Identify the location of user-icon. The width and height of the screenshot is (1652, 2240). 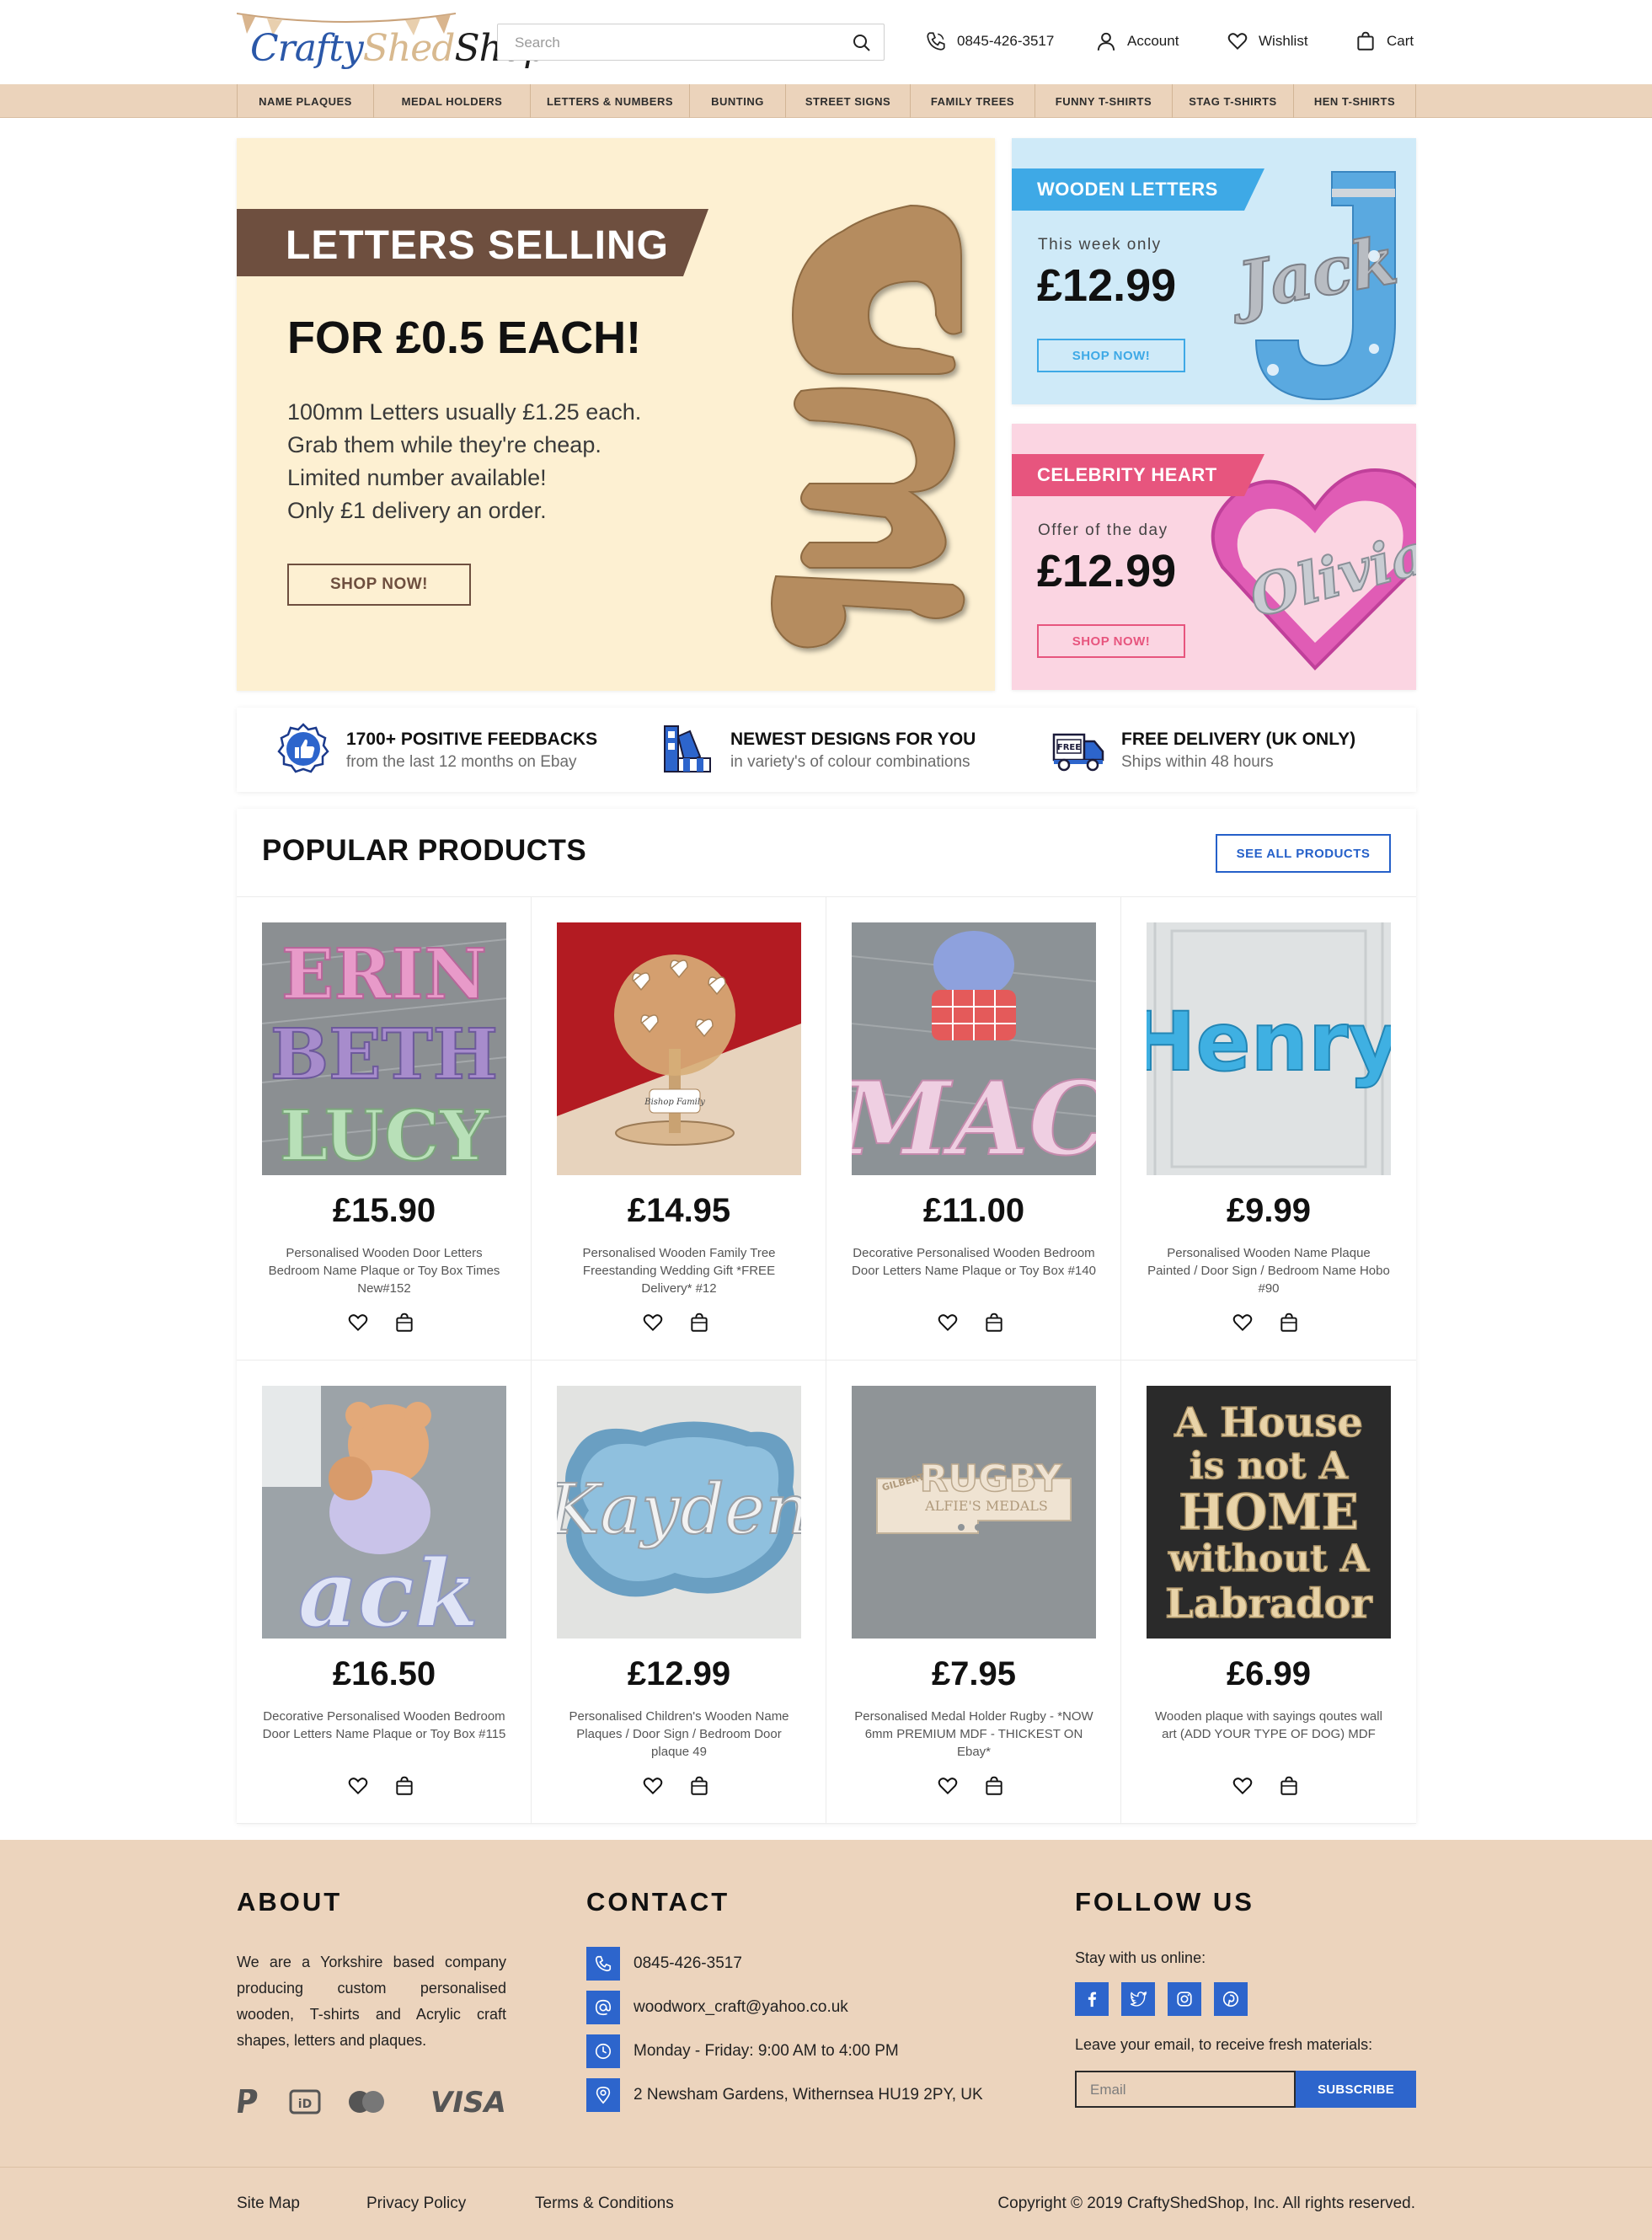
(1106, 41).